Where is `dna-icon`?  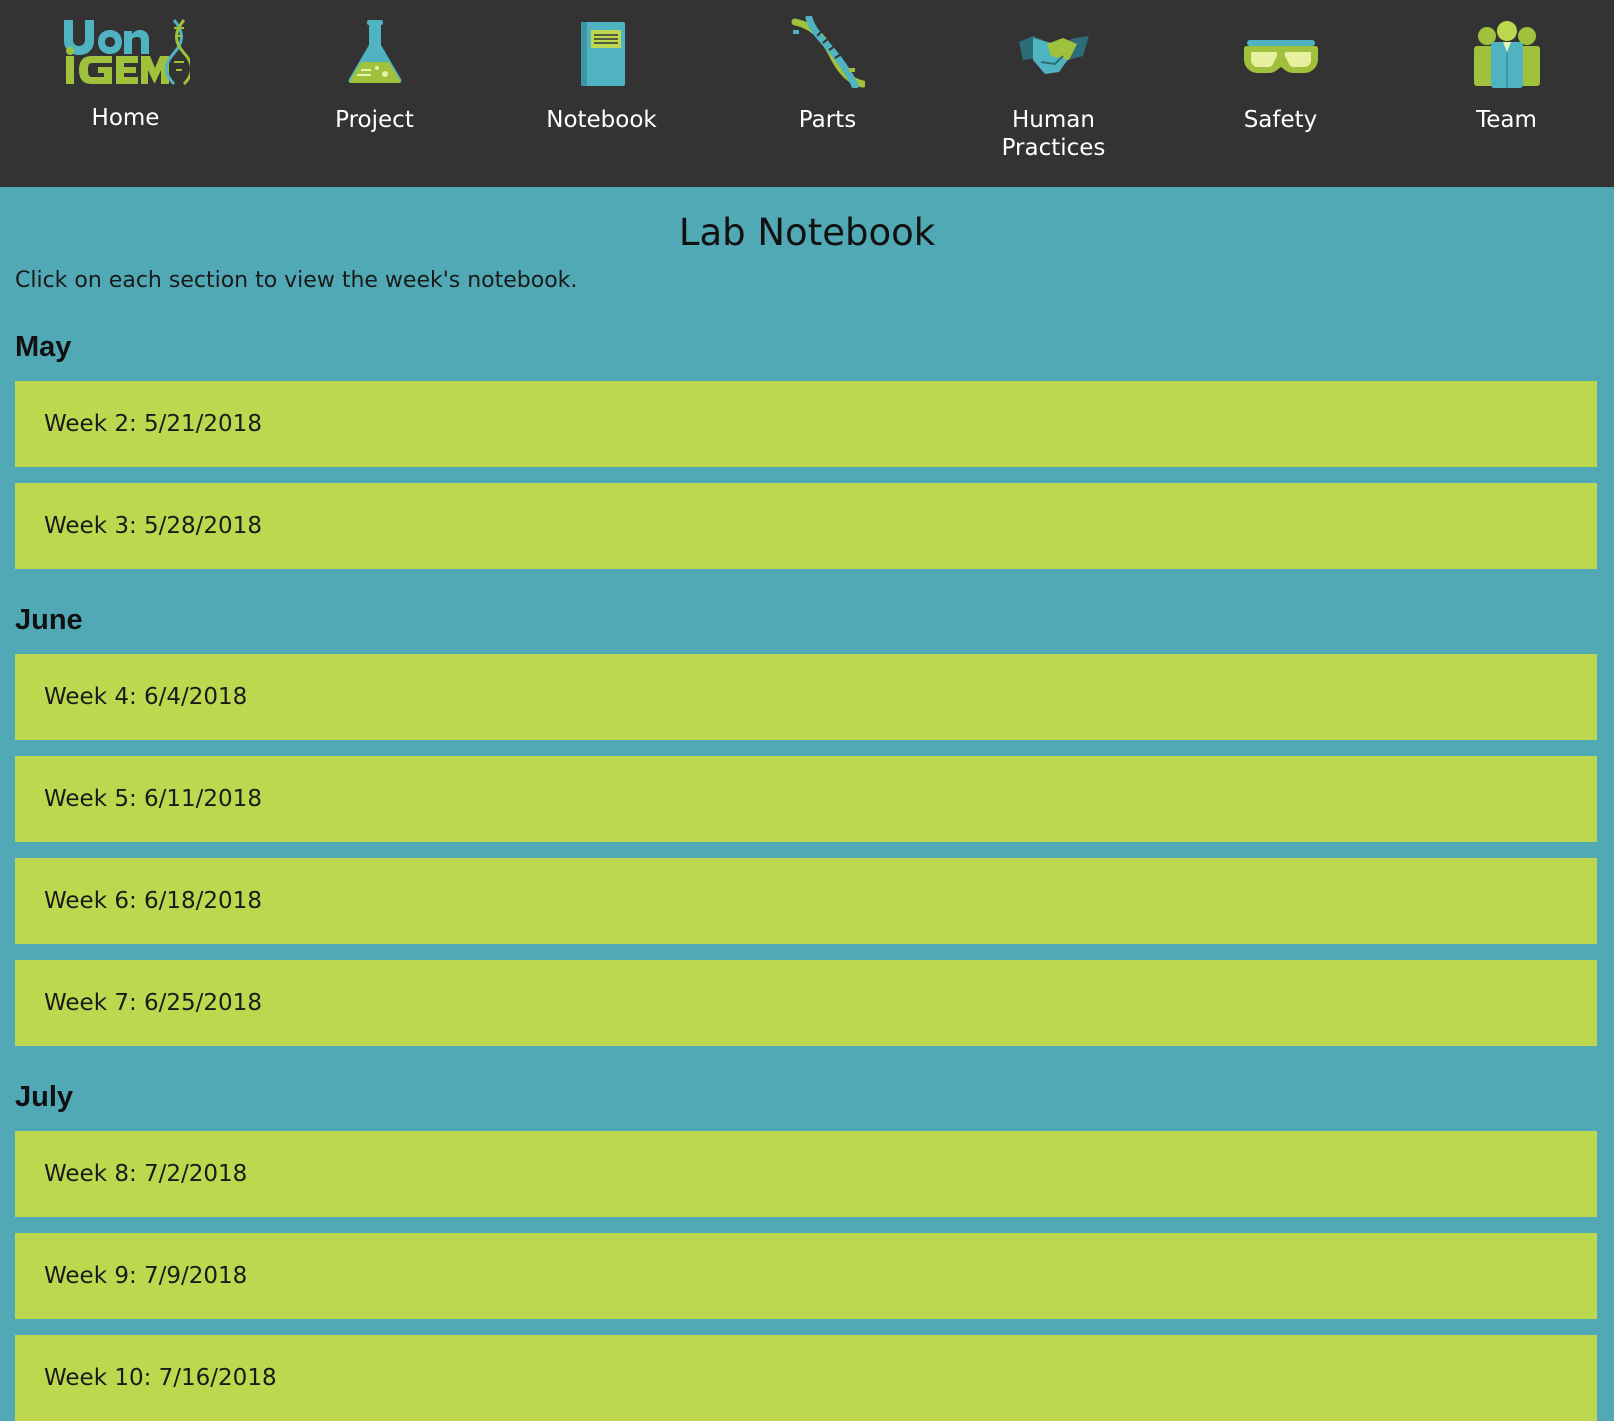
dna-icon is located at coordinates (828, 52).